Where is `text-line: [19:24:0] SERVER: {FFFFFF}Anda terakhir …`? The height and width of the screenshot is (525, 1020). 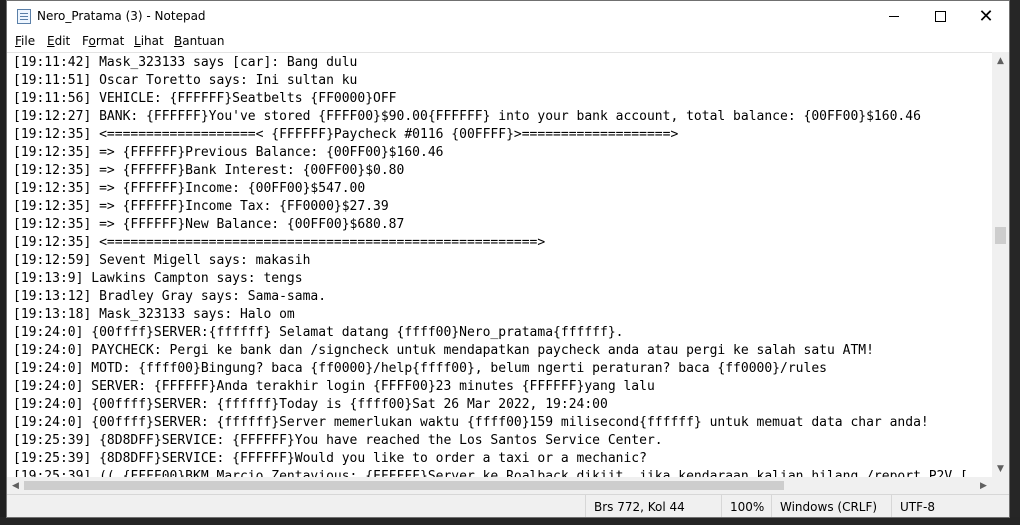 text-line: [19:24:0] SERVER: {FFFFFF}Anda terakhir … is located at coordinates (334, 386).